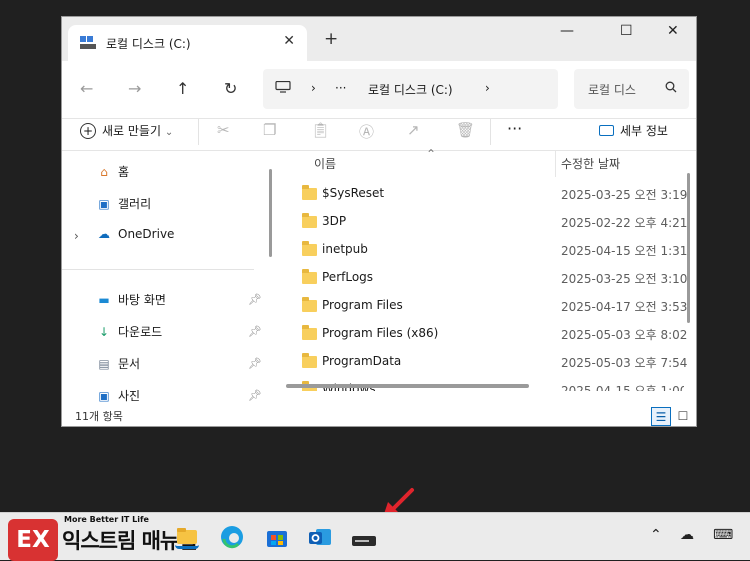 The width and height of the screenshot is (750, 561). I want to click on sidebar-item-label: 홈, so click(124, 172).